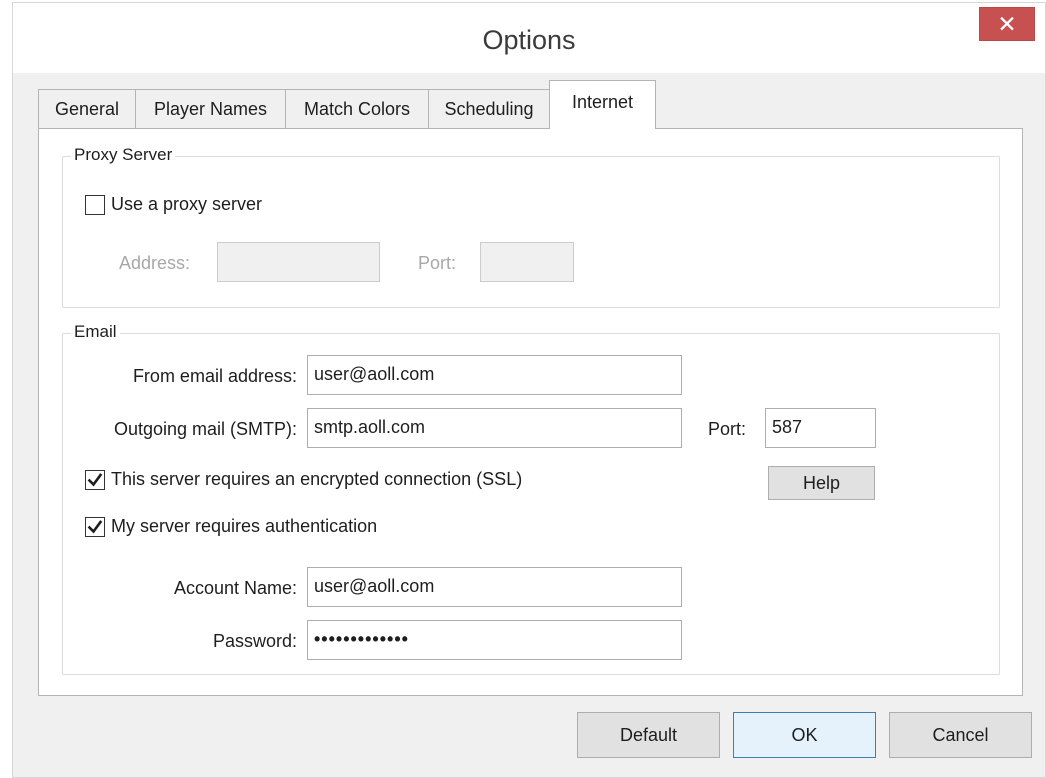 The height and width of the screenshot is (778, 1046). I want to click on cancel-button: Cancel, so click(960, 735).